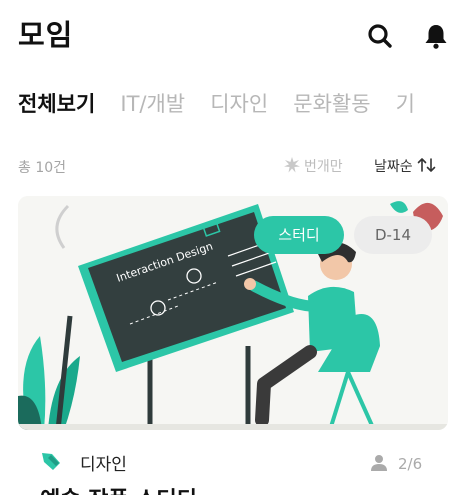 This screenshot has height=495, width=470. What do you see at coordinates (118, 488) in the screenshot?
I see `card-title: 예술 작품 스터디` at bounding box center [118, 488].